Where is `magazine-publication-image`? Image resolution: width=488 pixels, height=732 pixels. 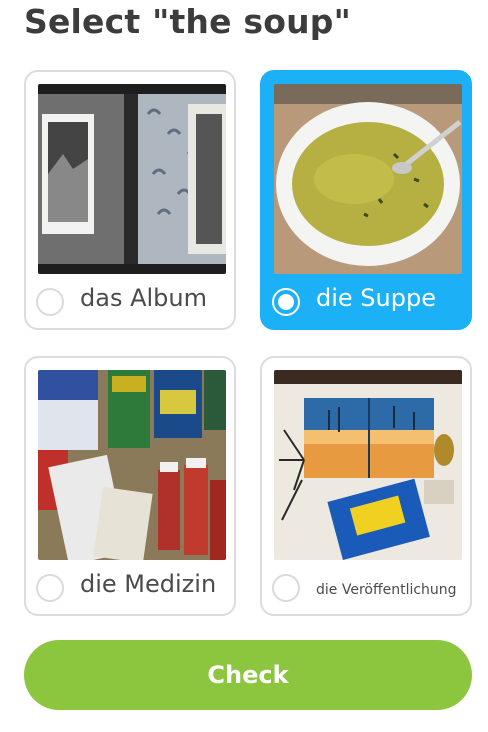 magazine-publication-image is located at coordinates (368, 465).